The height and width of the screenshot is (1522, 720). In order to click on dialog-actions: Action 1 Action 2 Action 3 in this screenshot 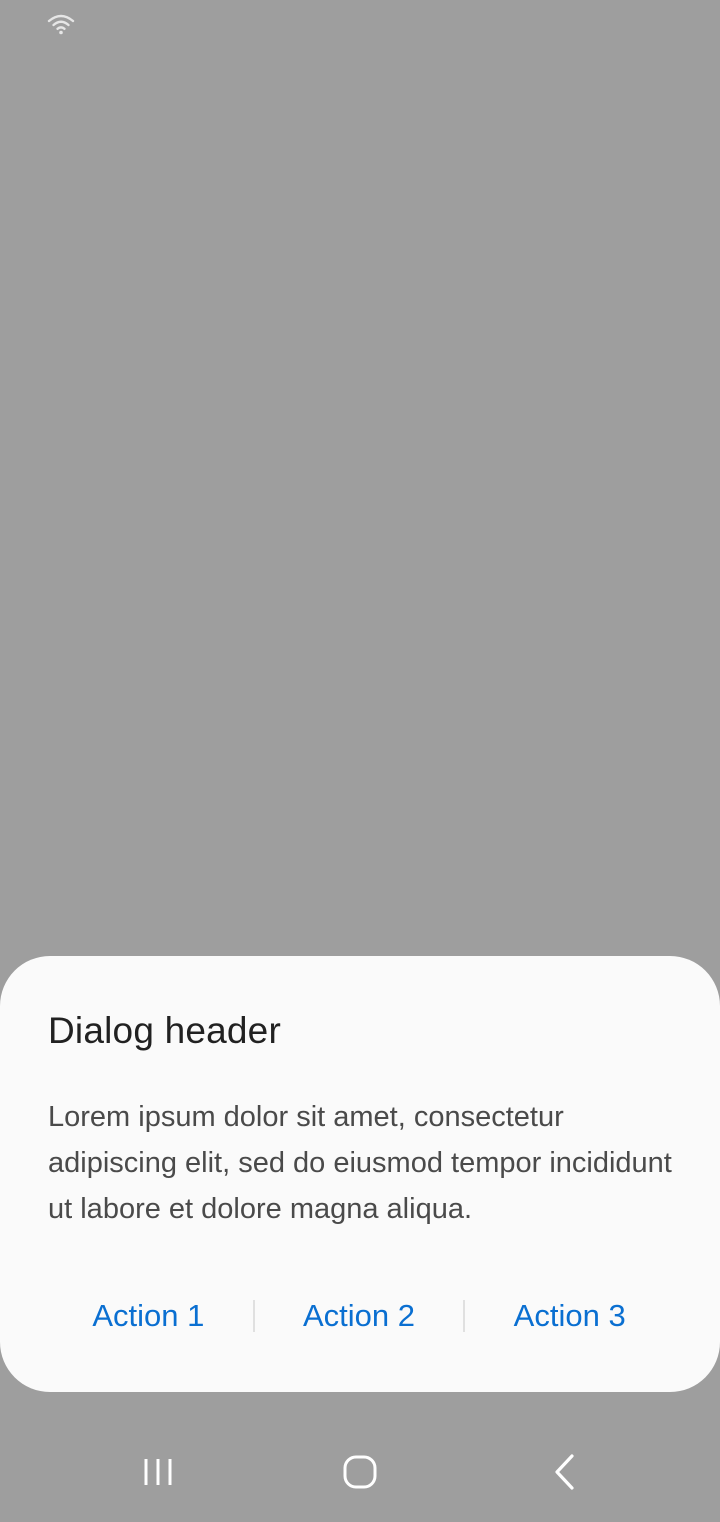, I will do `click(359, 1316)`.